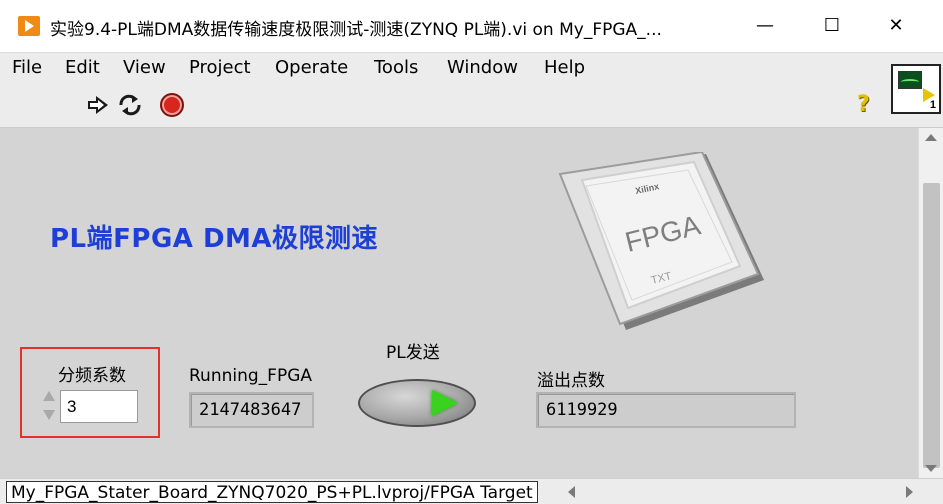 The height and width of the screenshot is (504, 943). I want to click on menu-project: Project, so click(220, 67).